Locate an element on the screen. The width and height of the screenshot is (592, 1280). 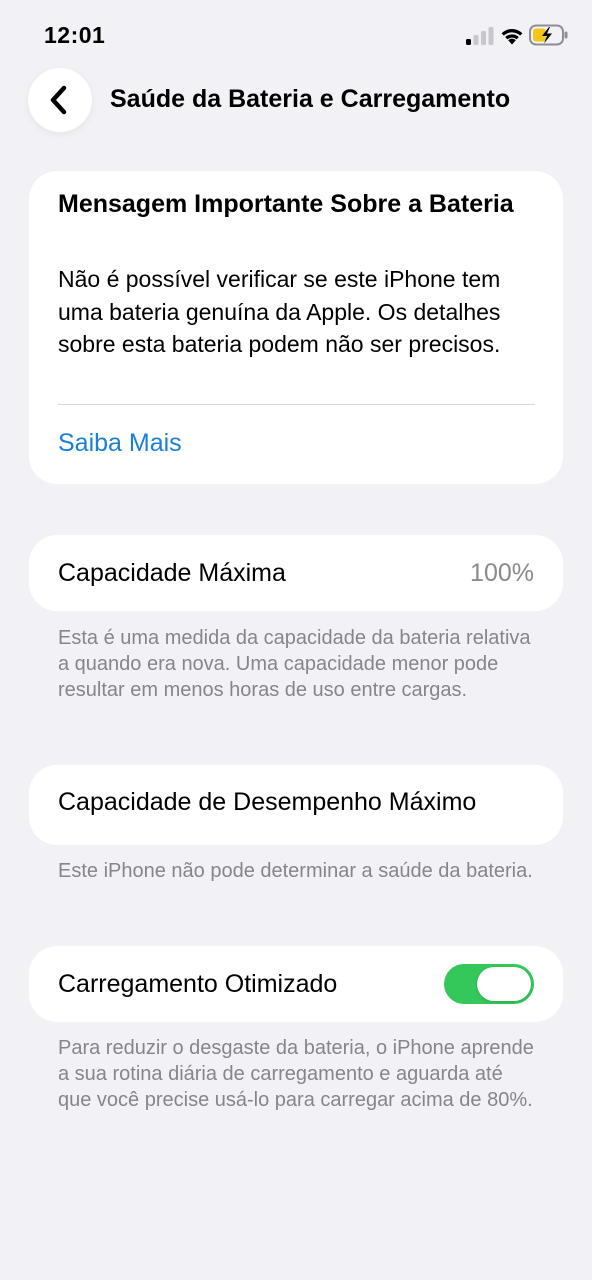
learn-more-link: Saiba Mais is located at coordinates (120, 443).